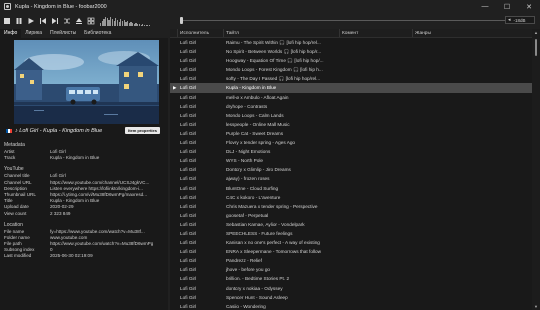  I want to click on grid-icon, so click(90, 21).